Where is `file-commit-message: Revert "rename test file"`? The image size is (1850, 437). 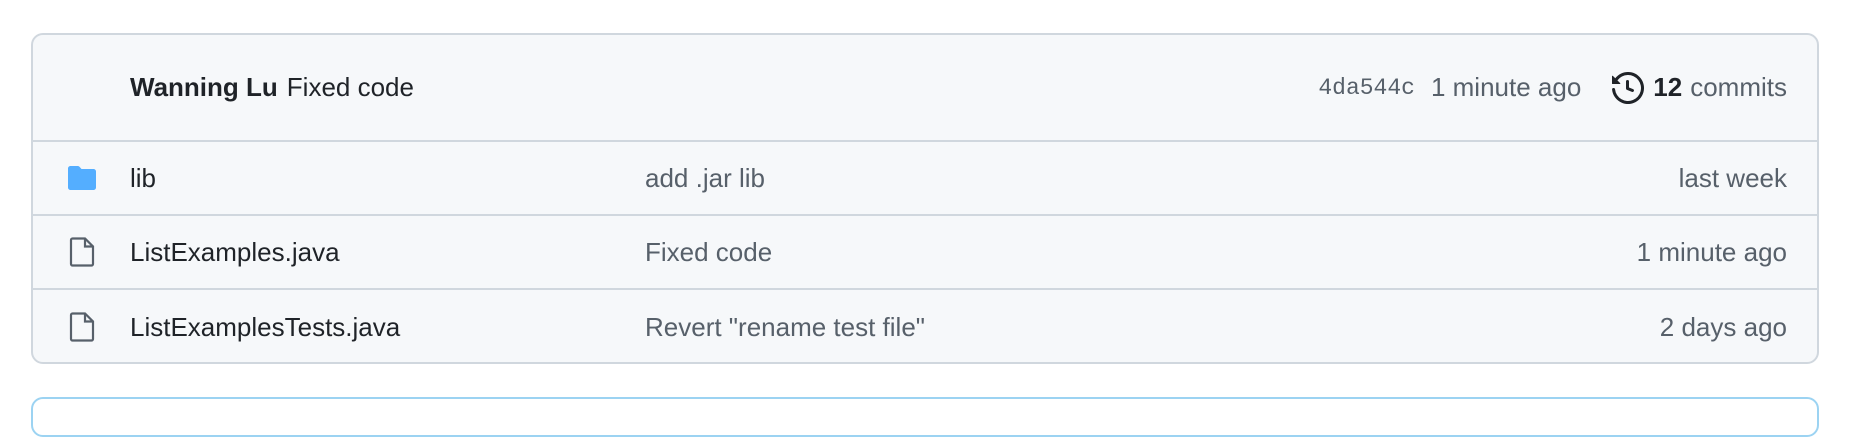 file-commit-message: Revert "rename test file" is located at coordinates (1152, 327).